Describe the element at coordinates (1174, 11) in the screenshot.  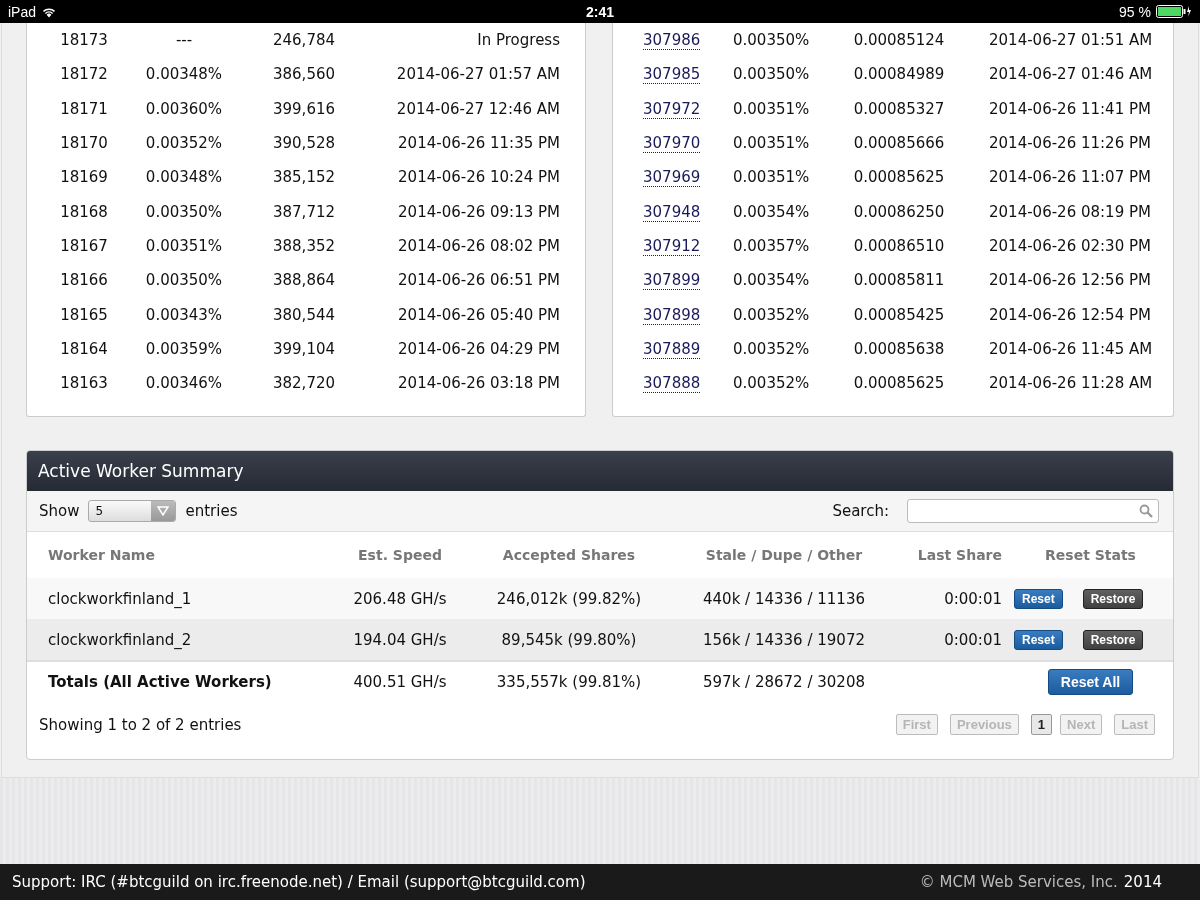
I see `battery-icon` at that location.